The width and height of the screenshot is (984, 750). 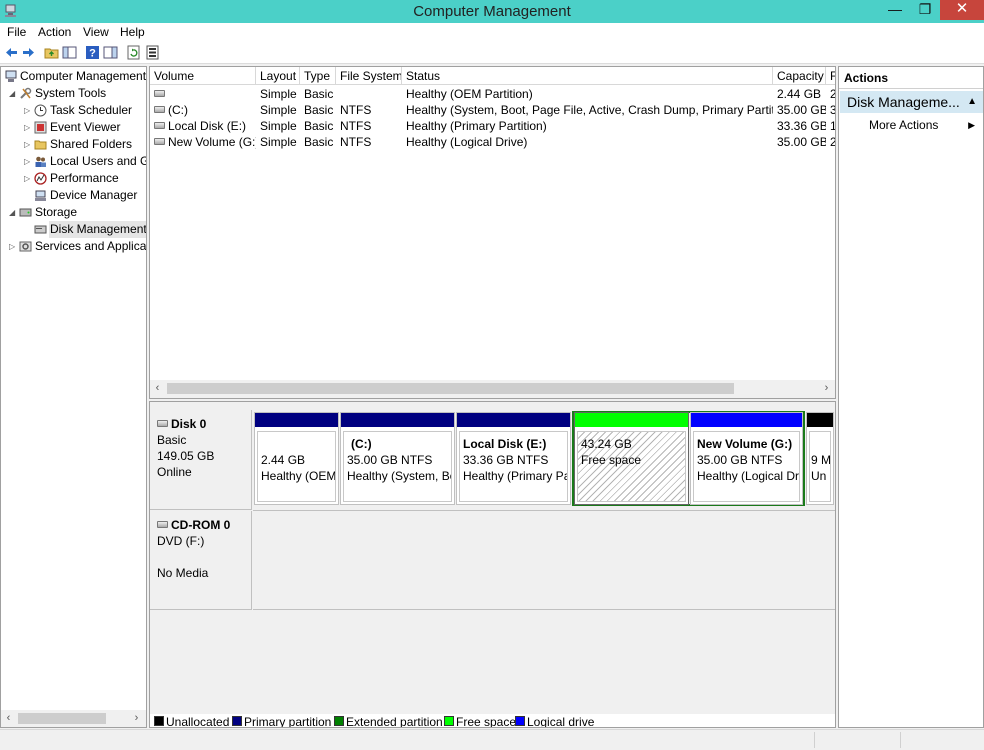 What do you see at coordinates (369, 94) in the screenshot?
I see `file-system-cell` at bounding box center [369, 94].